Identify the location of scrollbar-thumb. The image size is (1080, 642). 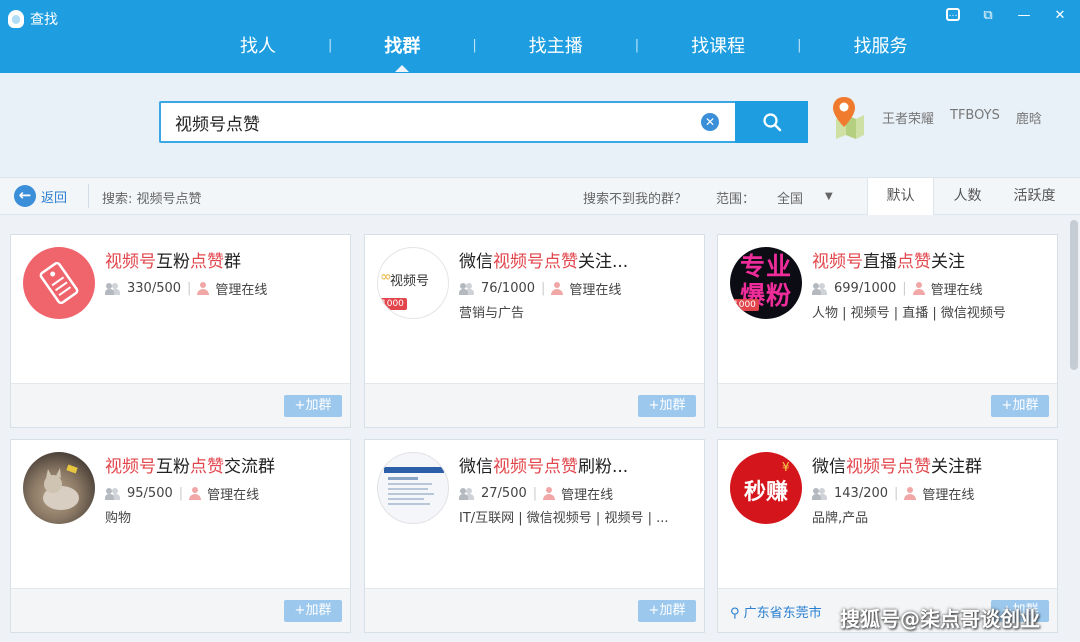
(1074, 295).